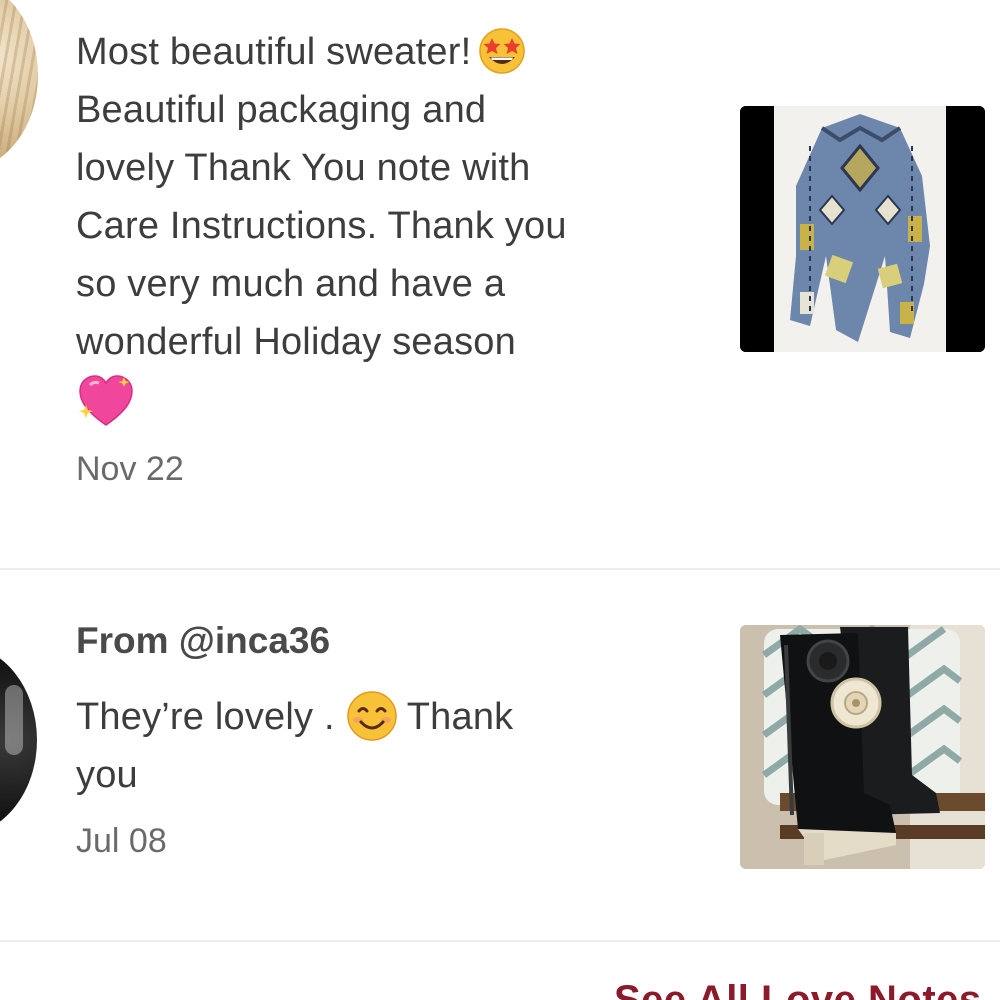 The height and width of the screenshot is (1000, 1000). What do you see at coordinates (798, 989) in the screenshot?
I see `see-all-love-notes-link: See All Love Notes` at bounding box center [798, 989].